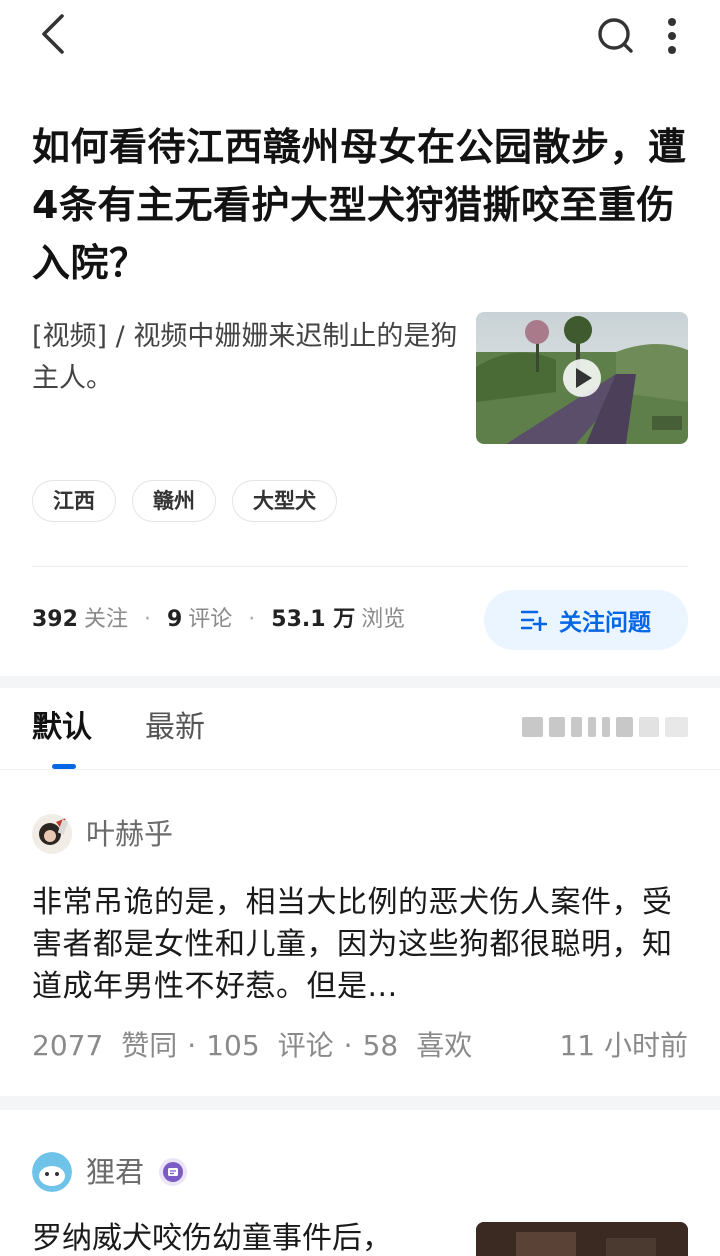 This screenshot has height=1256, width=720. What do you see at coordinates (582, 1239) in the screenshot?
I see `answer-image-thumbnail` at bounding box center [582, 1239].